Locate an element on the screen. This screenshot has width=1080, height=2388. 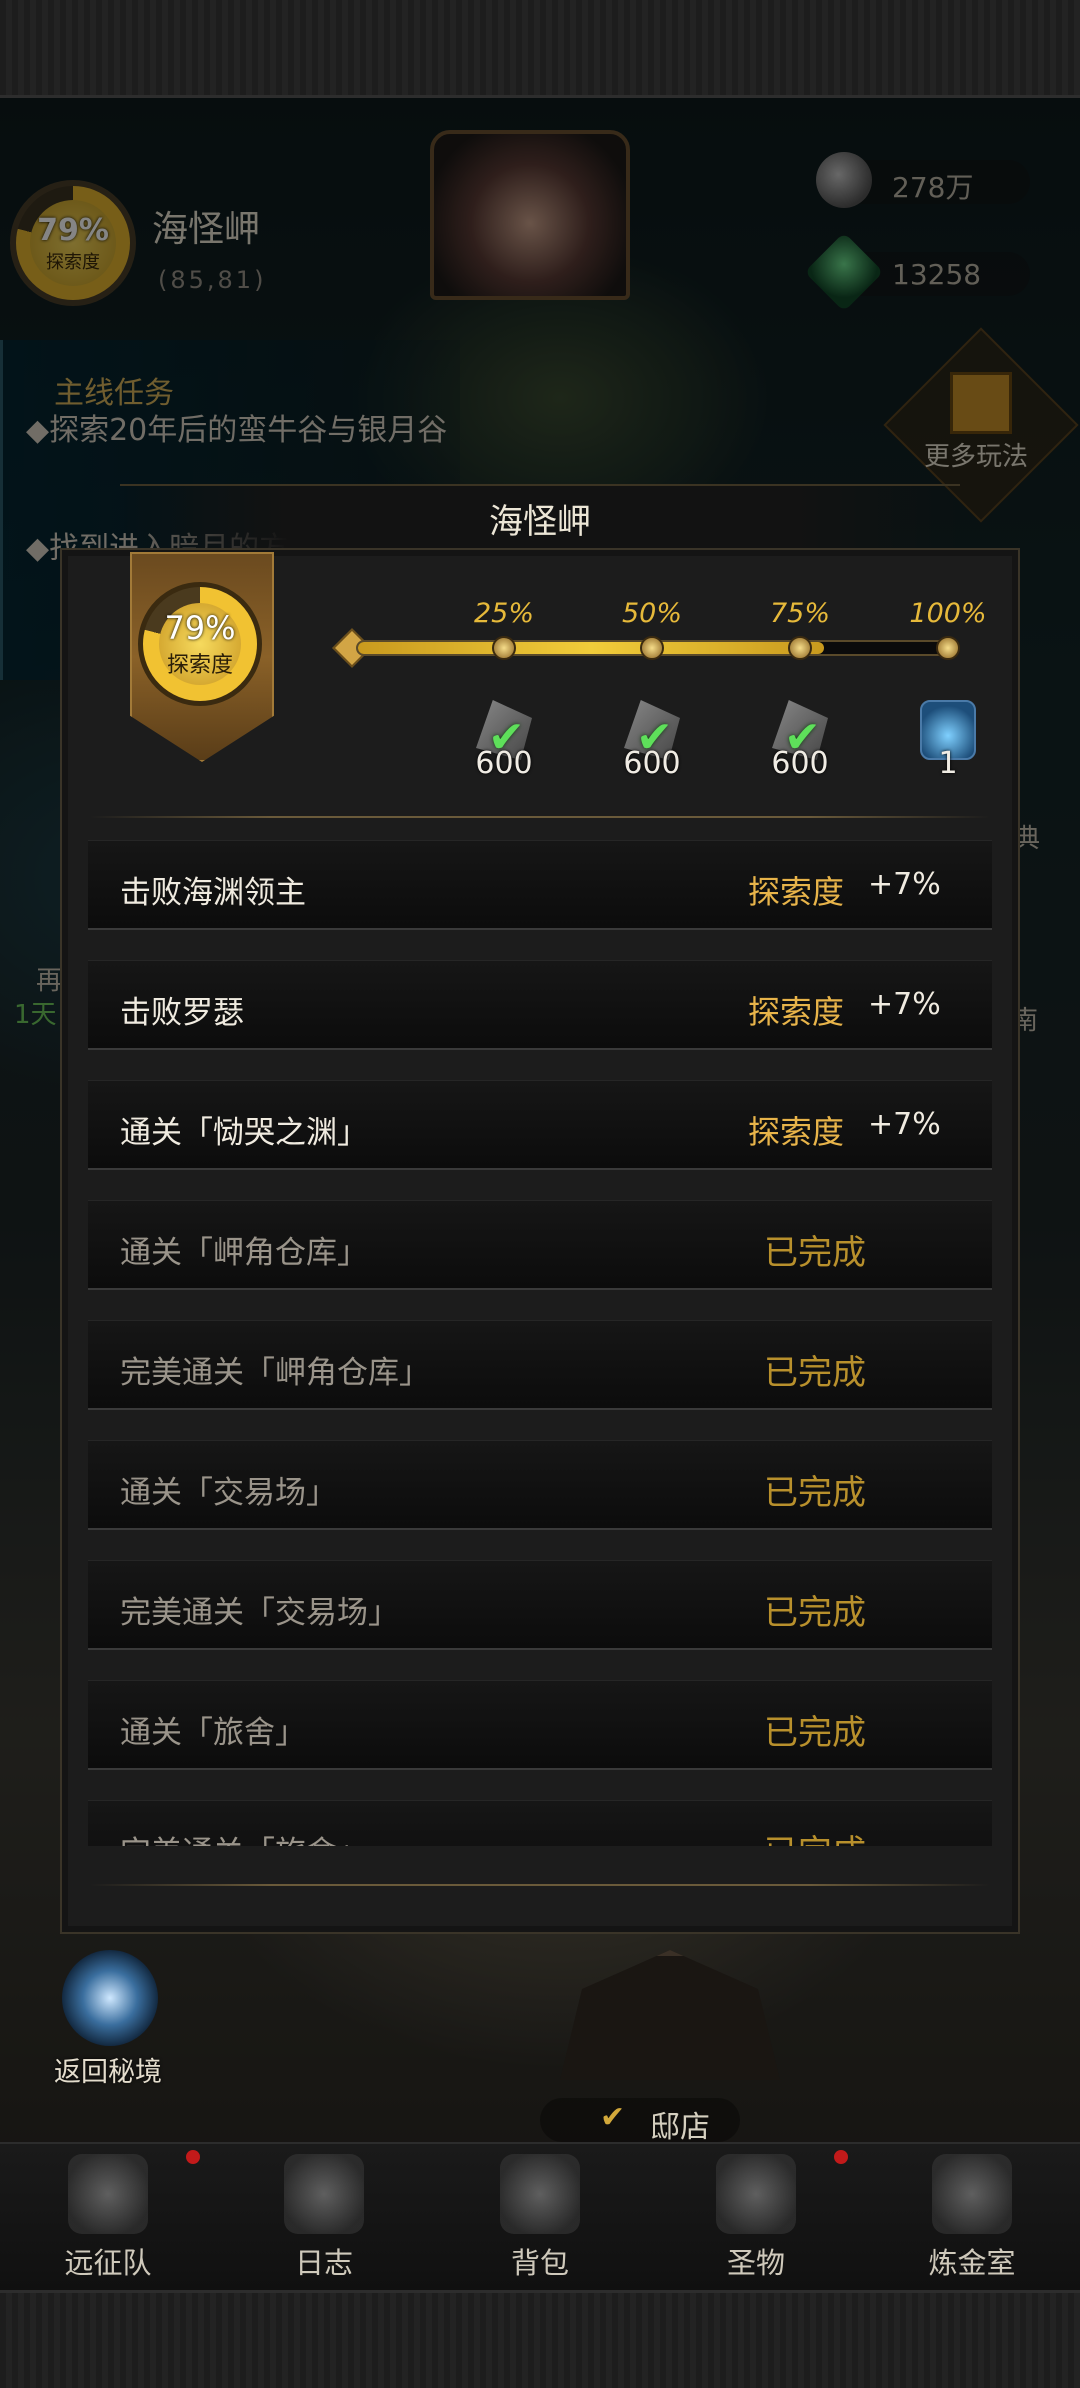
exploration-dial: 79% 探索度 is located at coordinates (200, 644).